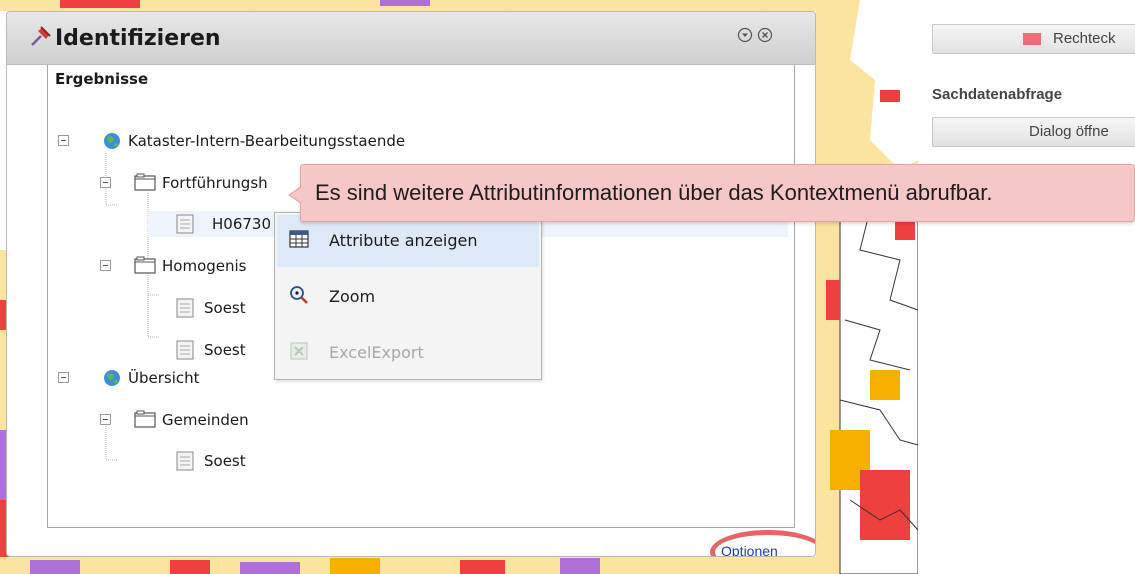  What do you see at coordinates (299, 239) in the screenshot?
I see `table-icon` at bounding box center [299, 239].